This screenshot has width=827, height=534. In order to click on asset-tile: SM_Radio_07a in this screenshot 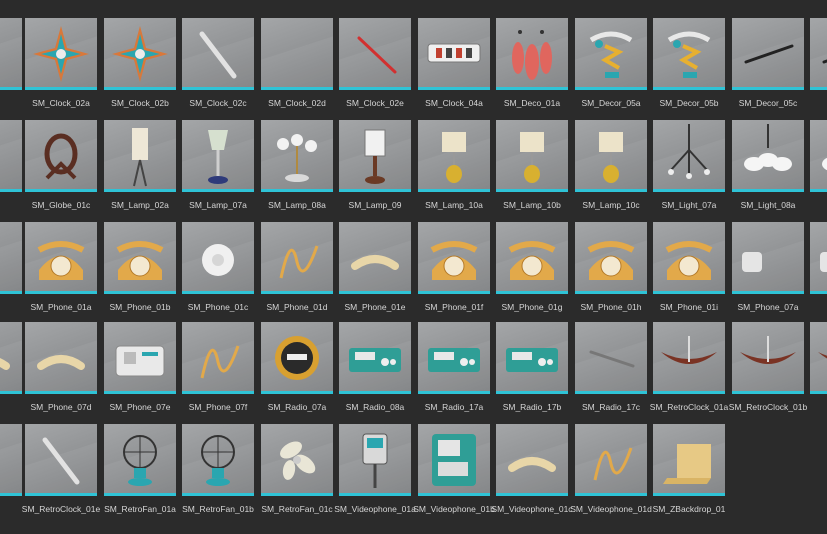, I will do `click(297, 372)`.